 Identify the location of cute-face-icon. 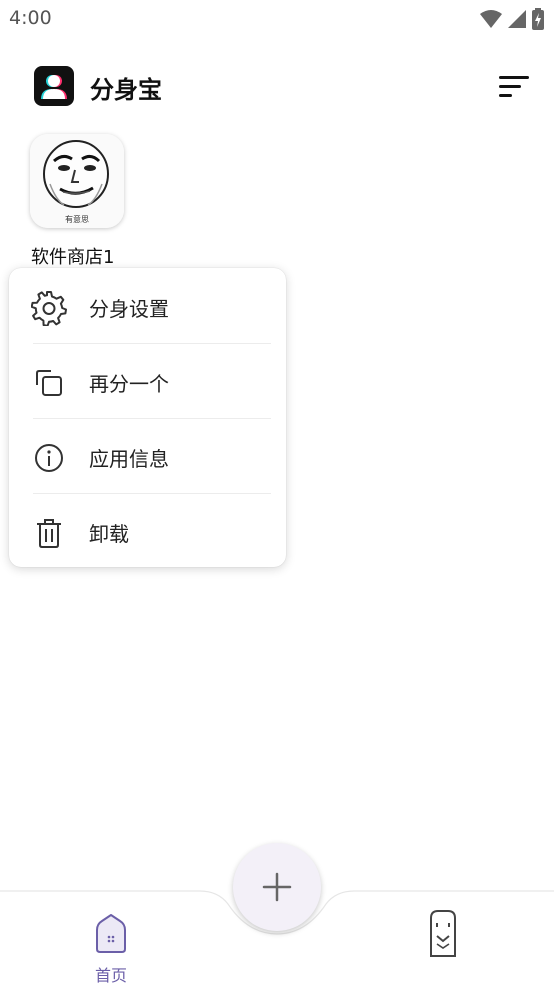
(443, 933).